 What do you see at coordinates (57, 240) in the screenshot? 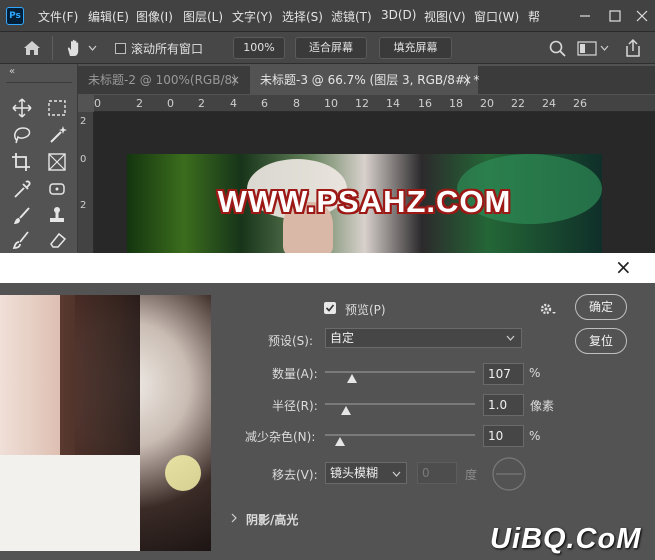
I see `eraser-tool-icon` at bounding box center [57, 240].